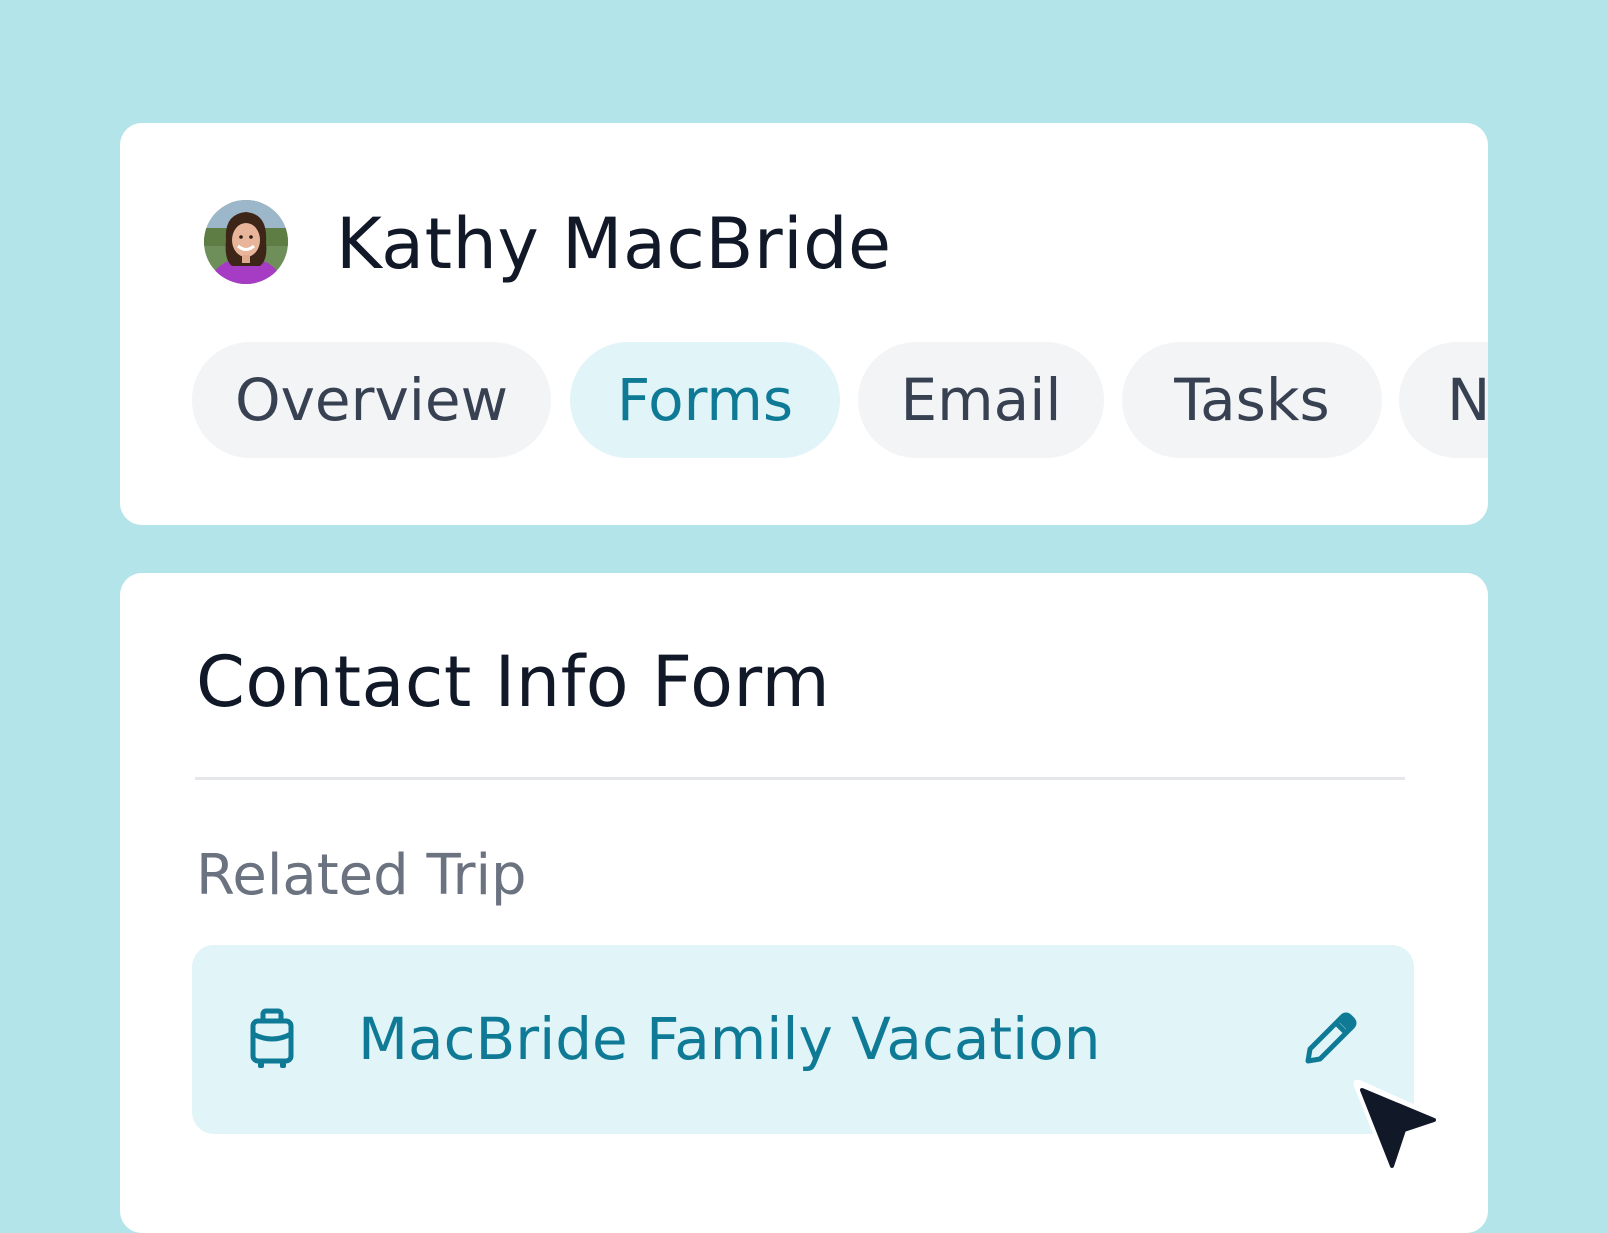 This screenshot has height=1233, width=1608. Describe the element at coordinates (1398, 1129) in the screenshot. I see `mouse-cursor-icon` at that location.